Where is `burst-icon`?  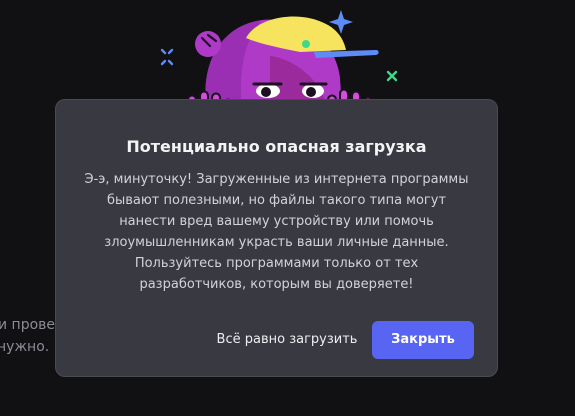
burst-icon is located at coordinates (167, 57).